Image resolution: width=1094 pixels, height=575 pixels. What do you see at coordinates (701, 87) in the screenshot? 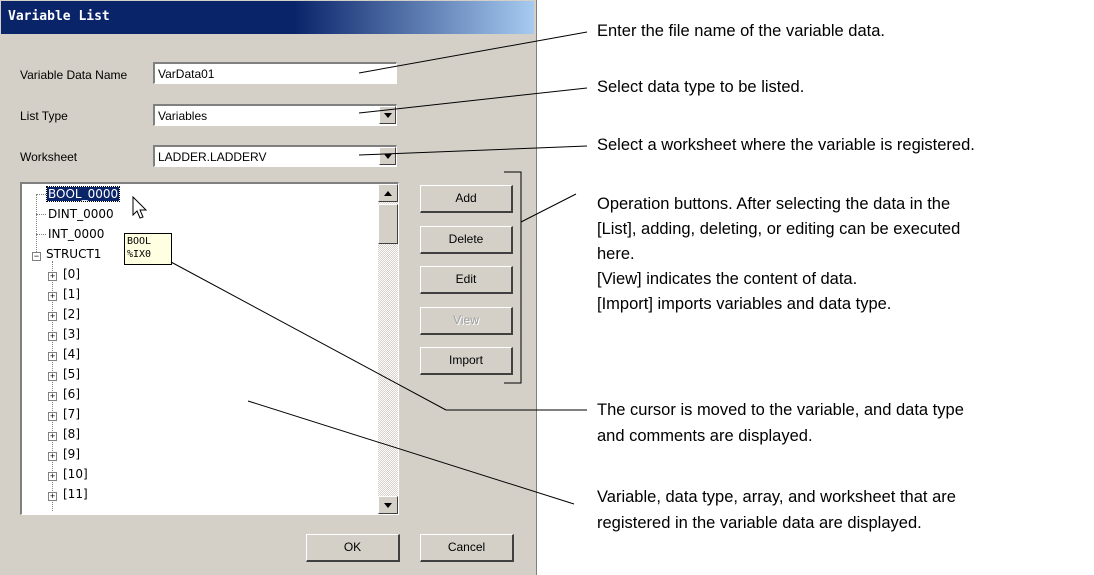
I see `annotation-data-type: Select data type to be listed.` at bounding box center [701, 87].